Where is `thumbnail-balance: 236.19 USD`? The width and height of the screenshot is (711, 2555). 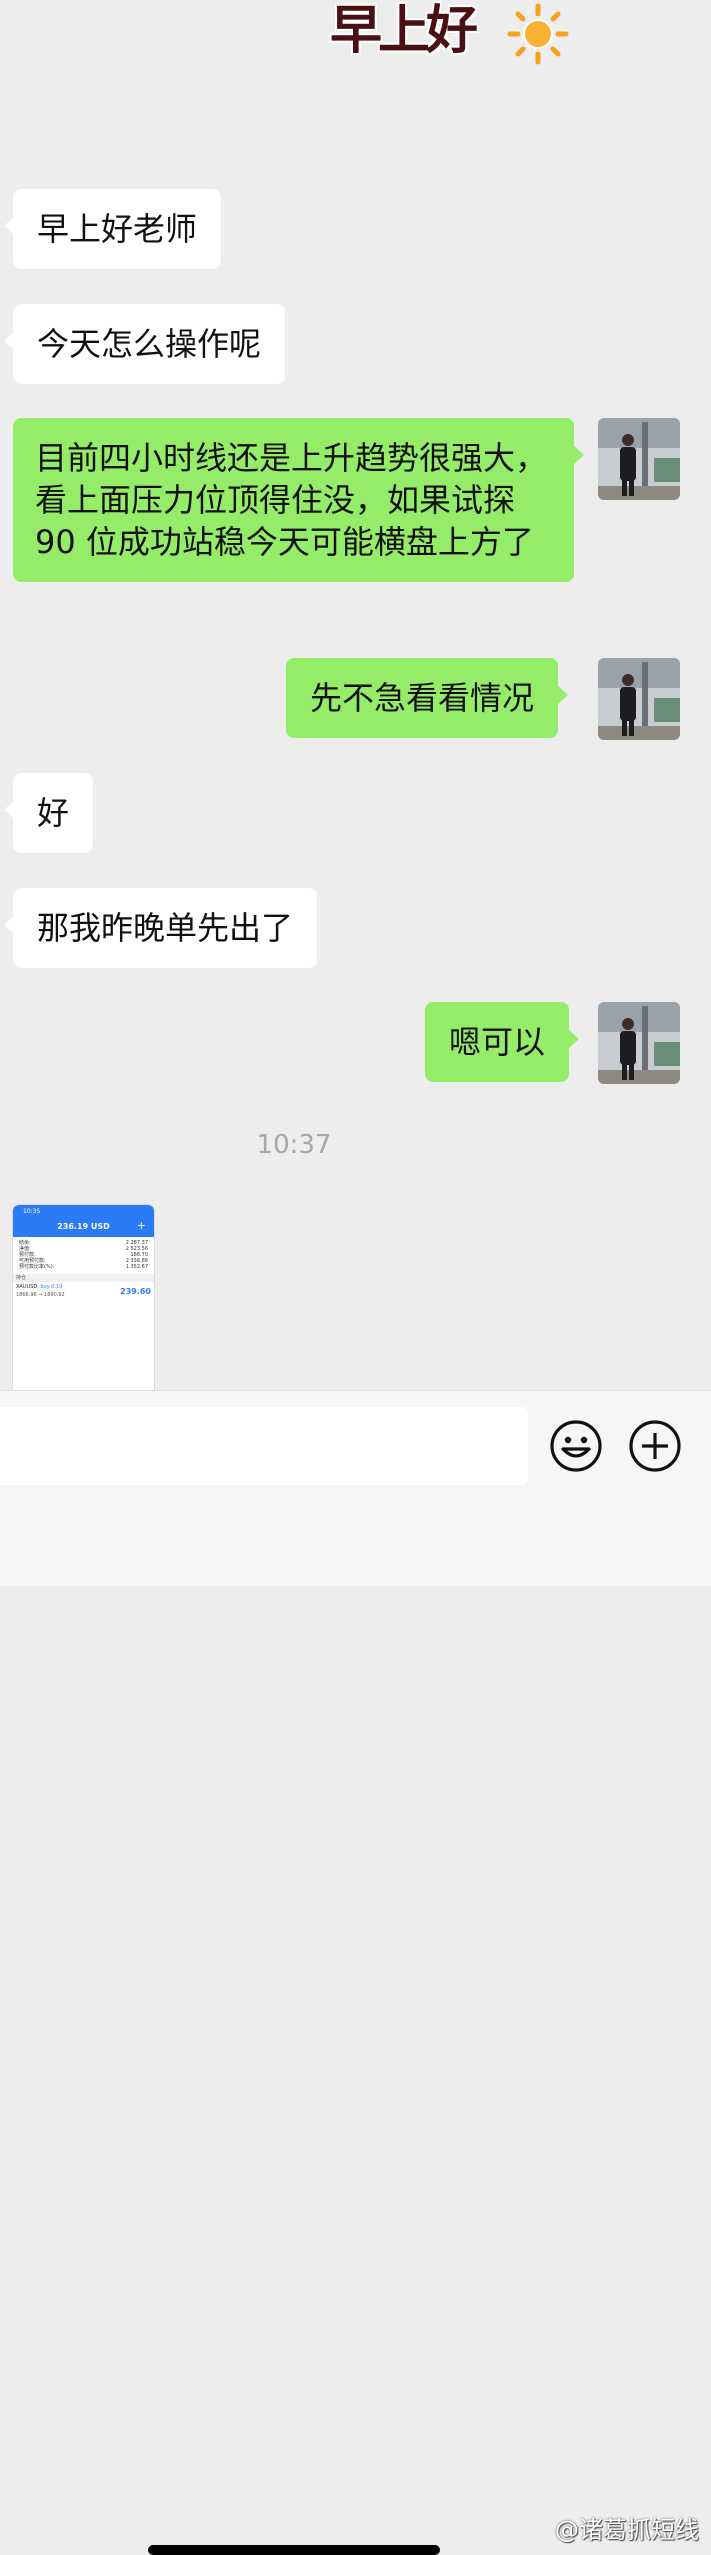 thumbnail-balance: 236.19 USD is located at coordinates (83, 1226).